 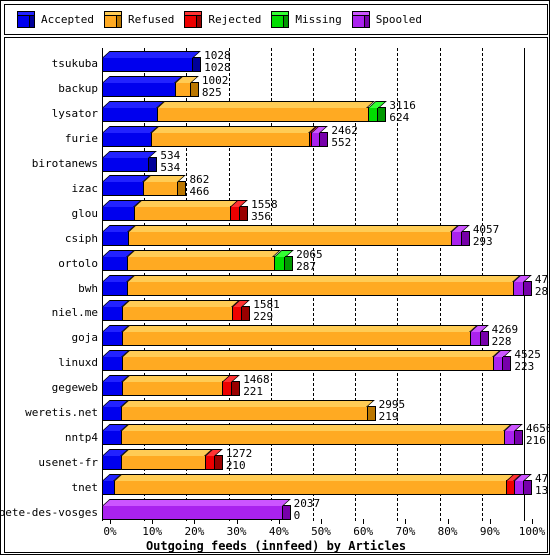 I want to click on chart-legend: Accepted Refused Rejected Missing Spooled, so click(x=276, y=19).